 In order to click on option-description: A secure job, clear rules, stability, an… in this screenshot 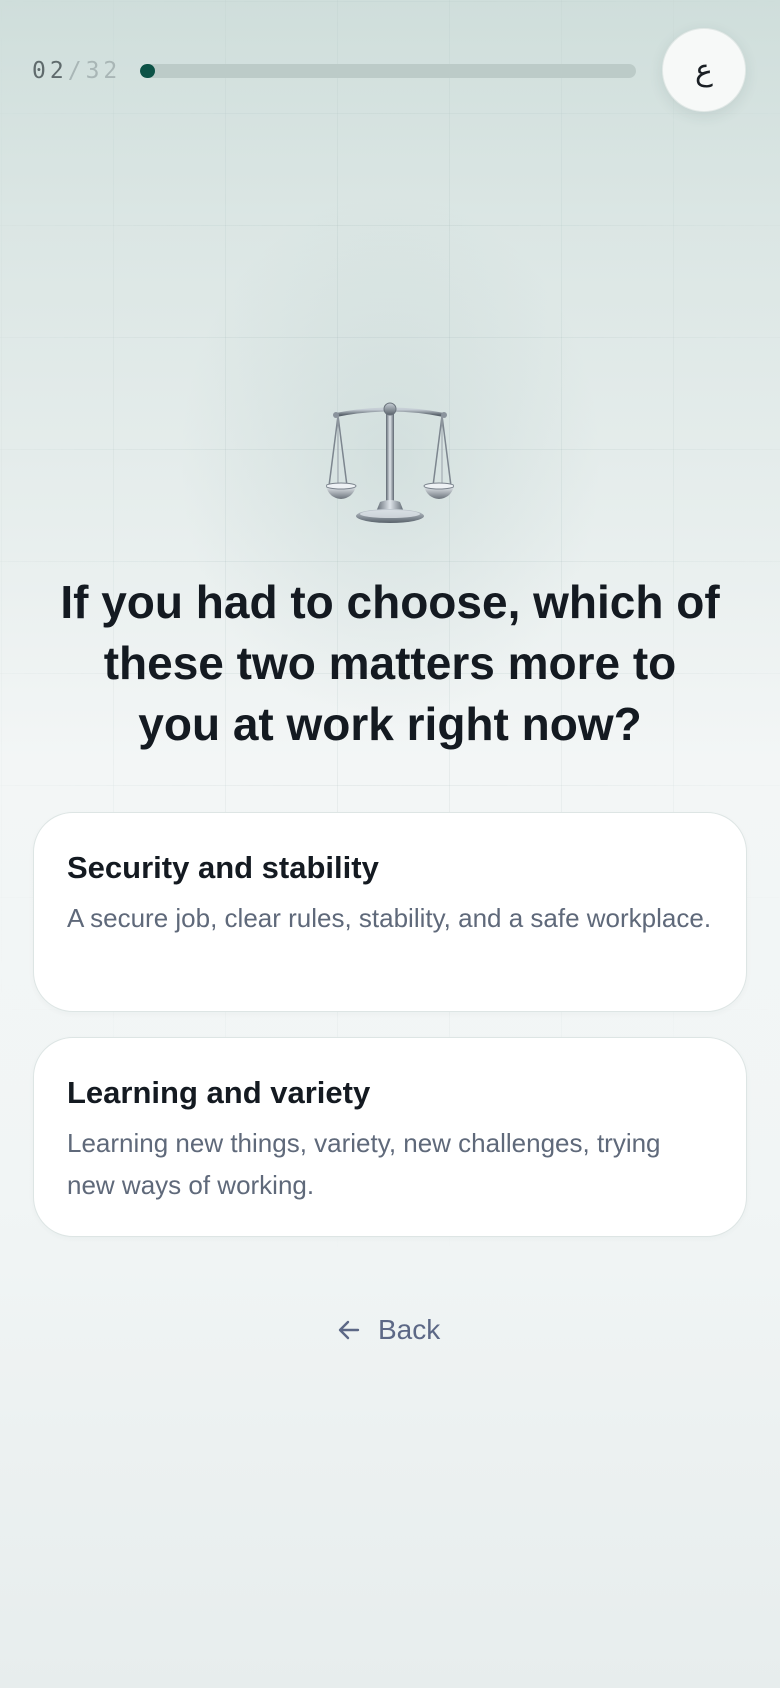, I will do `click(389, 918)`.